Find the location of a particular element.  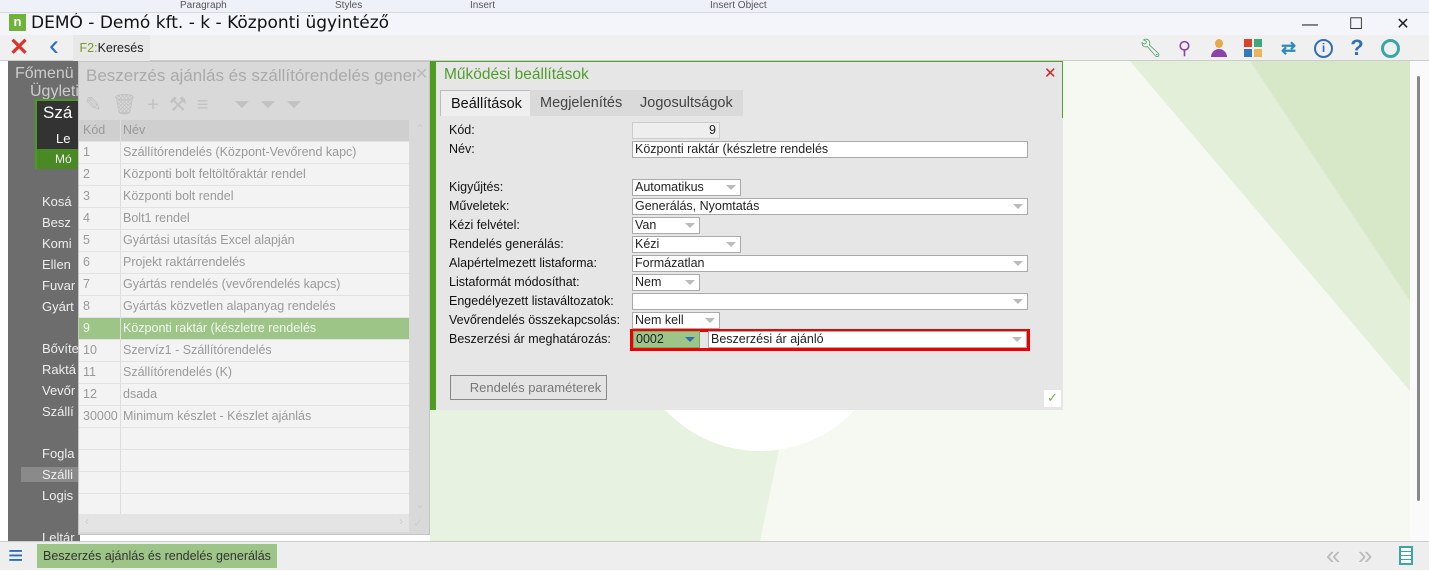

listamod-select: Nem is located at coordinates (666, 282).